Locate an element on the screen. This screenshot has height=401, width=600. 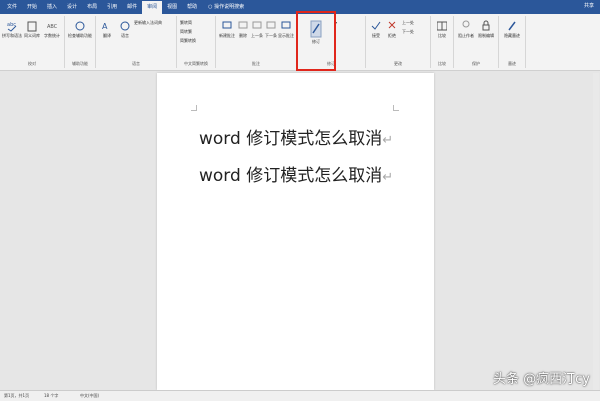
spelling-button: abc 拼写和语法 is located at coordinates (12, 29).